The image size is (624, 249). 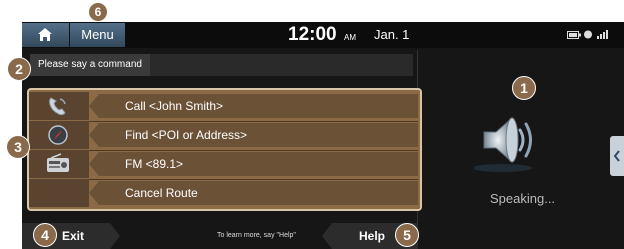 I want to click on bluetooth-icon, so click(x=588, y=34).